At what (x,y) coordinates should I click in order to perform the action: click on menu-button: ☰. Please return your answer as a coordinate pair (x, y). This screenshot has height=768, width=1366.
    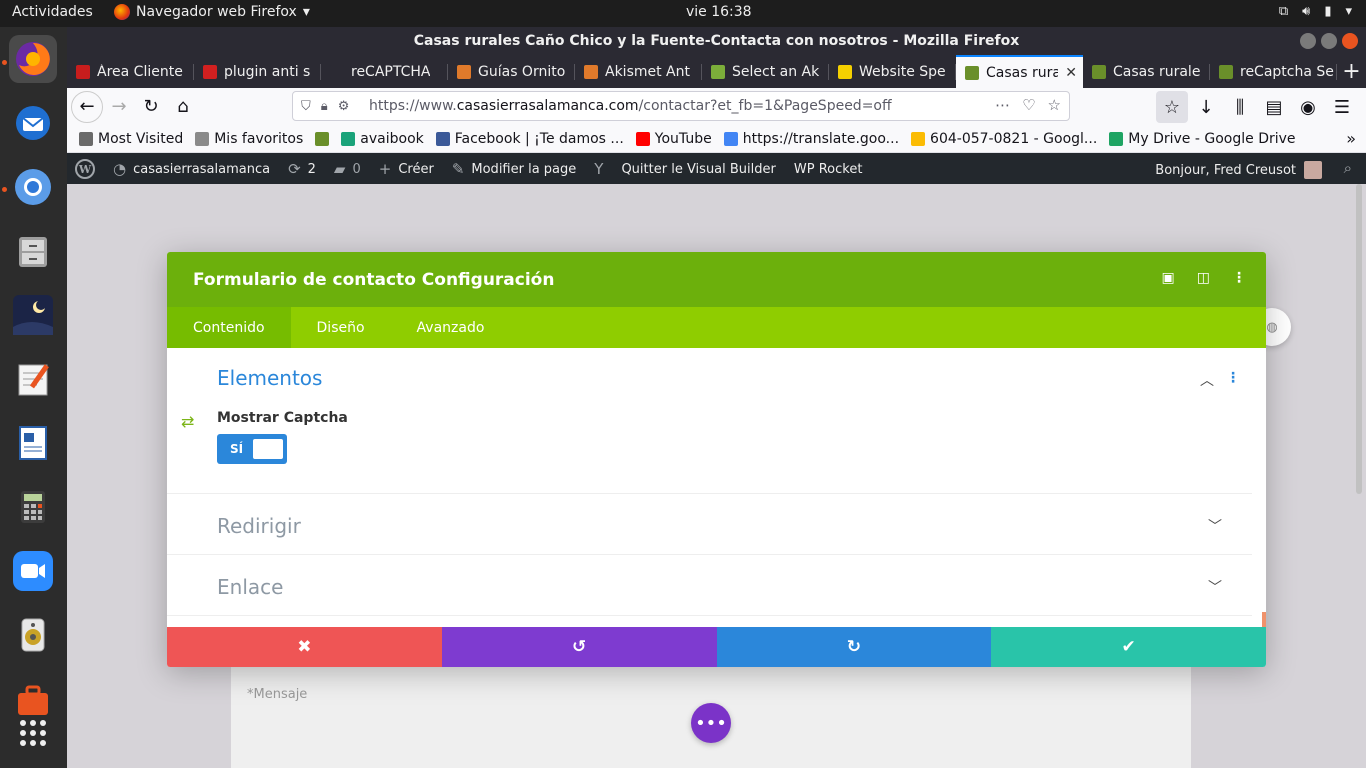
    Looking at the image, I should click on (1342, 107).